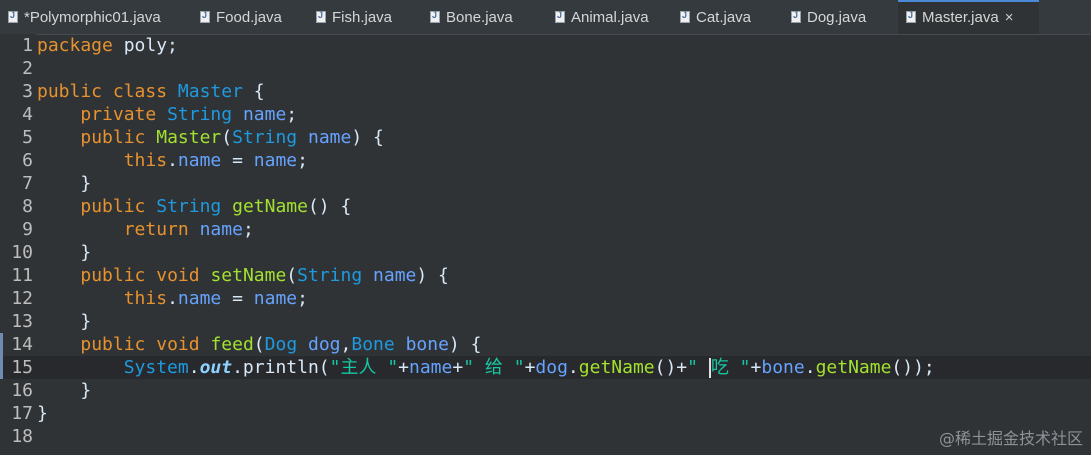 This screenshot has height=455, width=1091. I want to click on line-number: 17, so click(22, 413).